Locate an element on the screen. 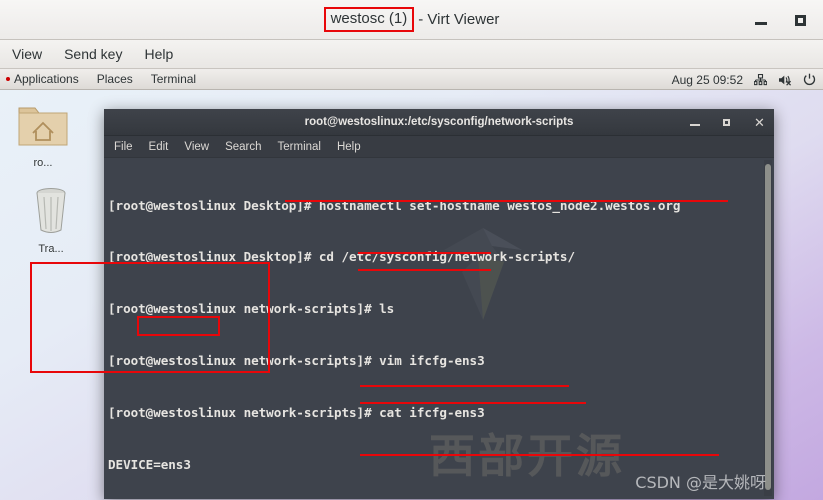 Image resolution: width=823 pixels, height=500 pixels. terminal-menu-terminal: Terminal is located at coordinates (299, 147).